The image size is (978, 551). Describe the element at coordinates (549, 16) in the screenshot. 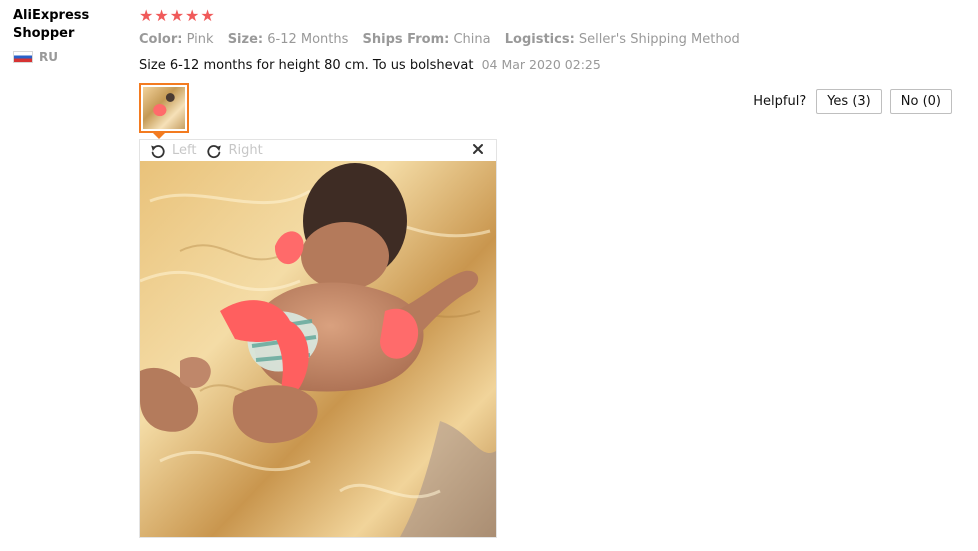

I see `star-rating: ★ ★ ★ ★ ★` at that location.